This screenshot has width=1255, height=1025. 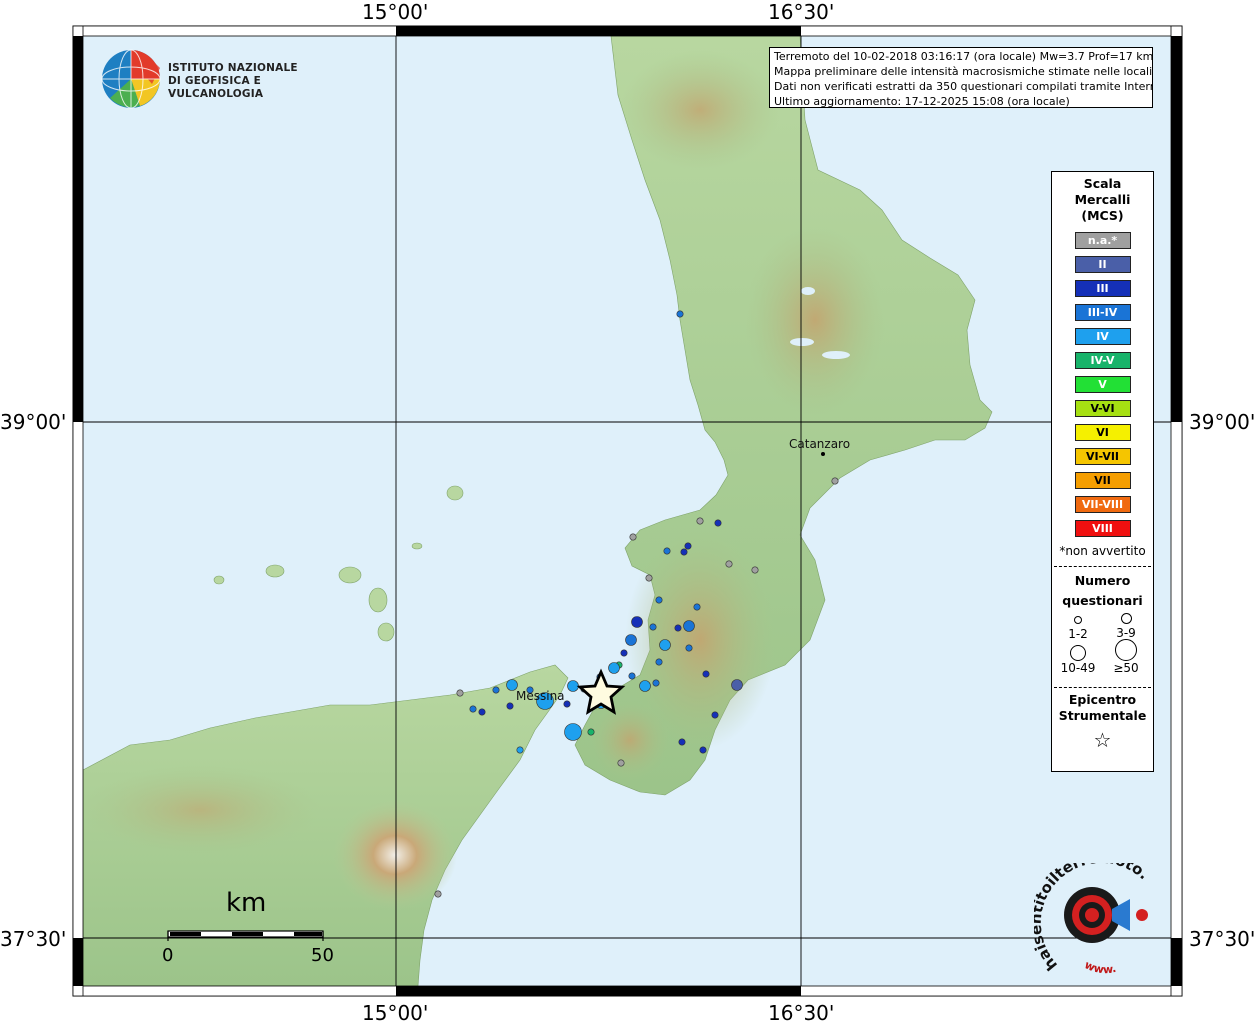 I want to click on questionari-title-line1: Numero, so click(x=1102, y=580).